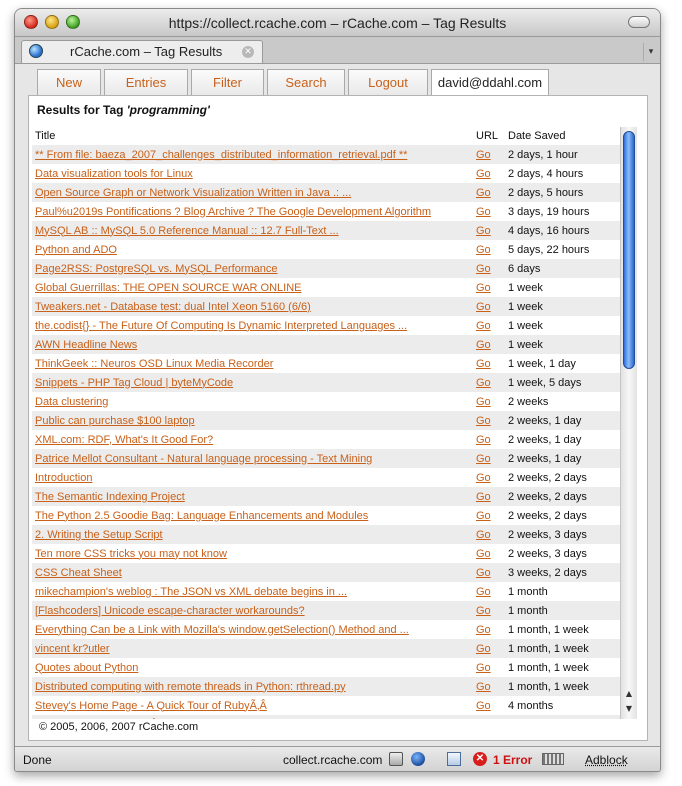 Image resolution: width=682 pixels, height=786 pixels. Describe the element at coordinates (639, 22) in the screenshot. I see `toolbar-toggle-button` at that location.